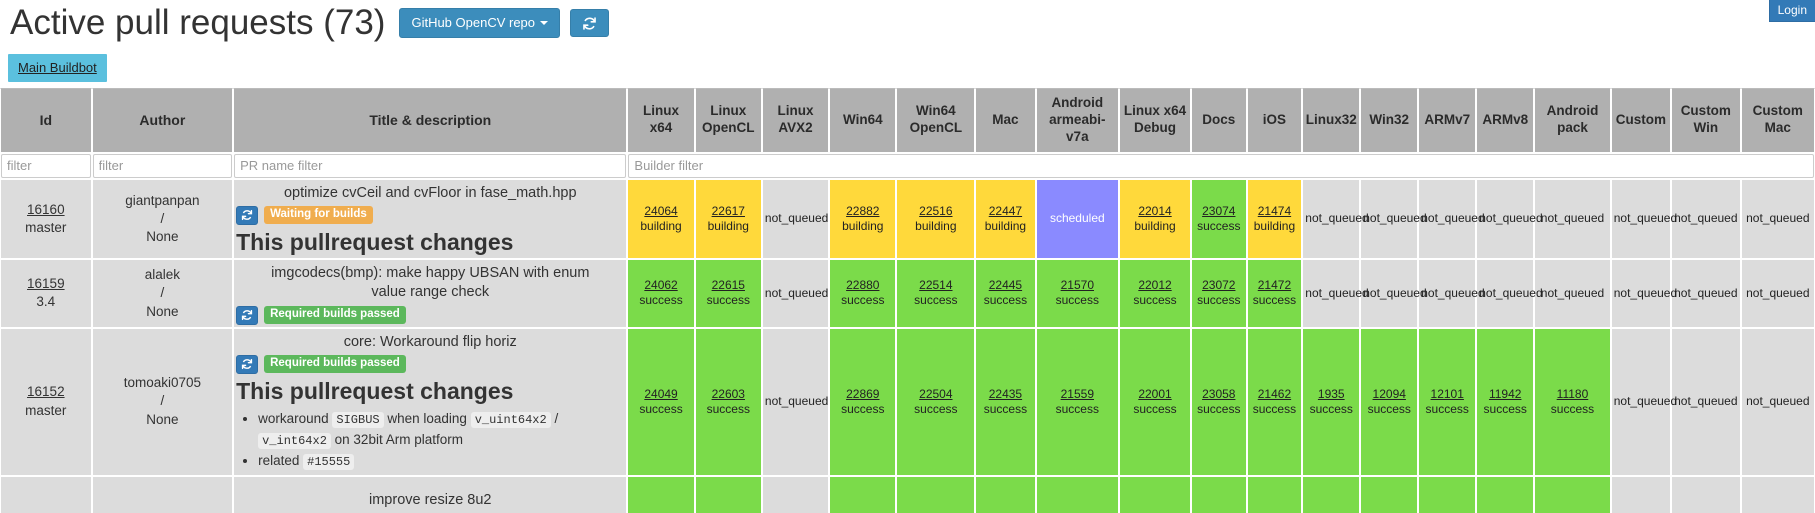 Image resolution: width=1815 pixels, height=513 pixels. What do you see at coordinates (863, 219) in the screenshot?
I see `build-status-cell: 22882 building` at bounding box center [863, 219].